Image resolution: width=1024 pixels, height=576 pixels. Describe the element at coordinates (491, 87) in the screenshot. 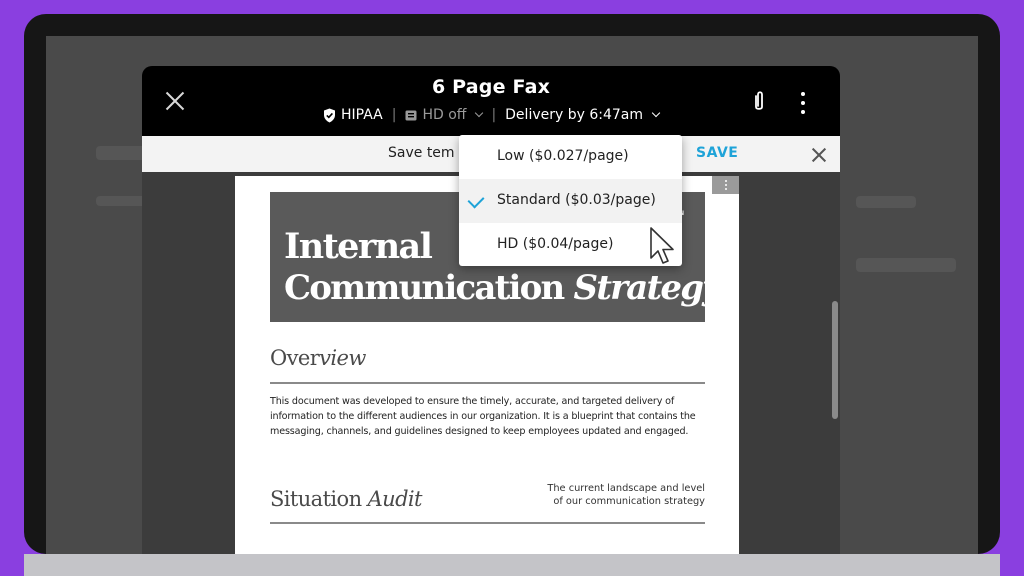

I see `page-title: 6 Page Fax` at that location.